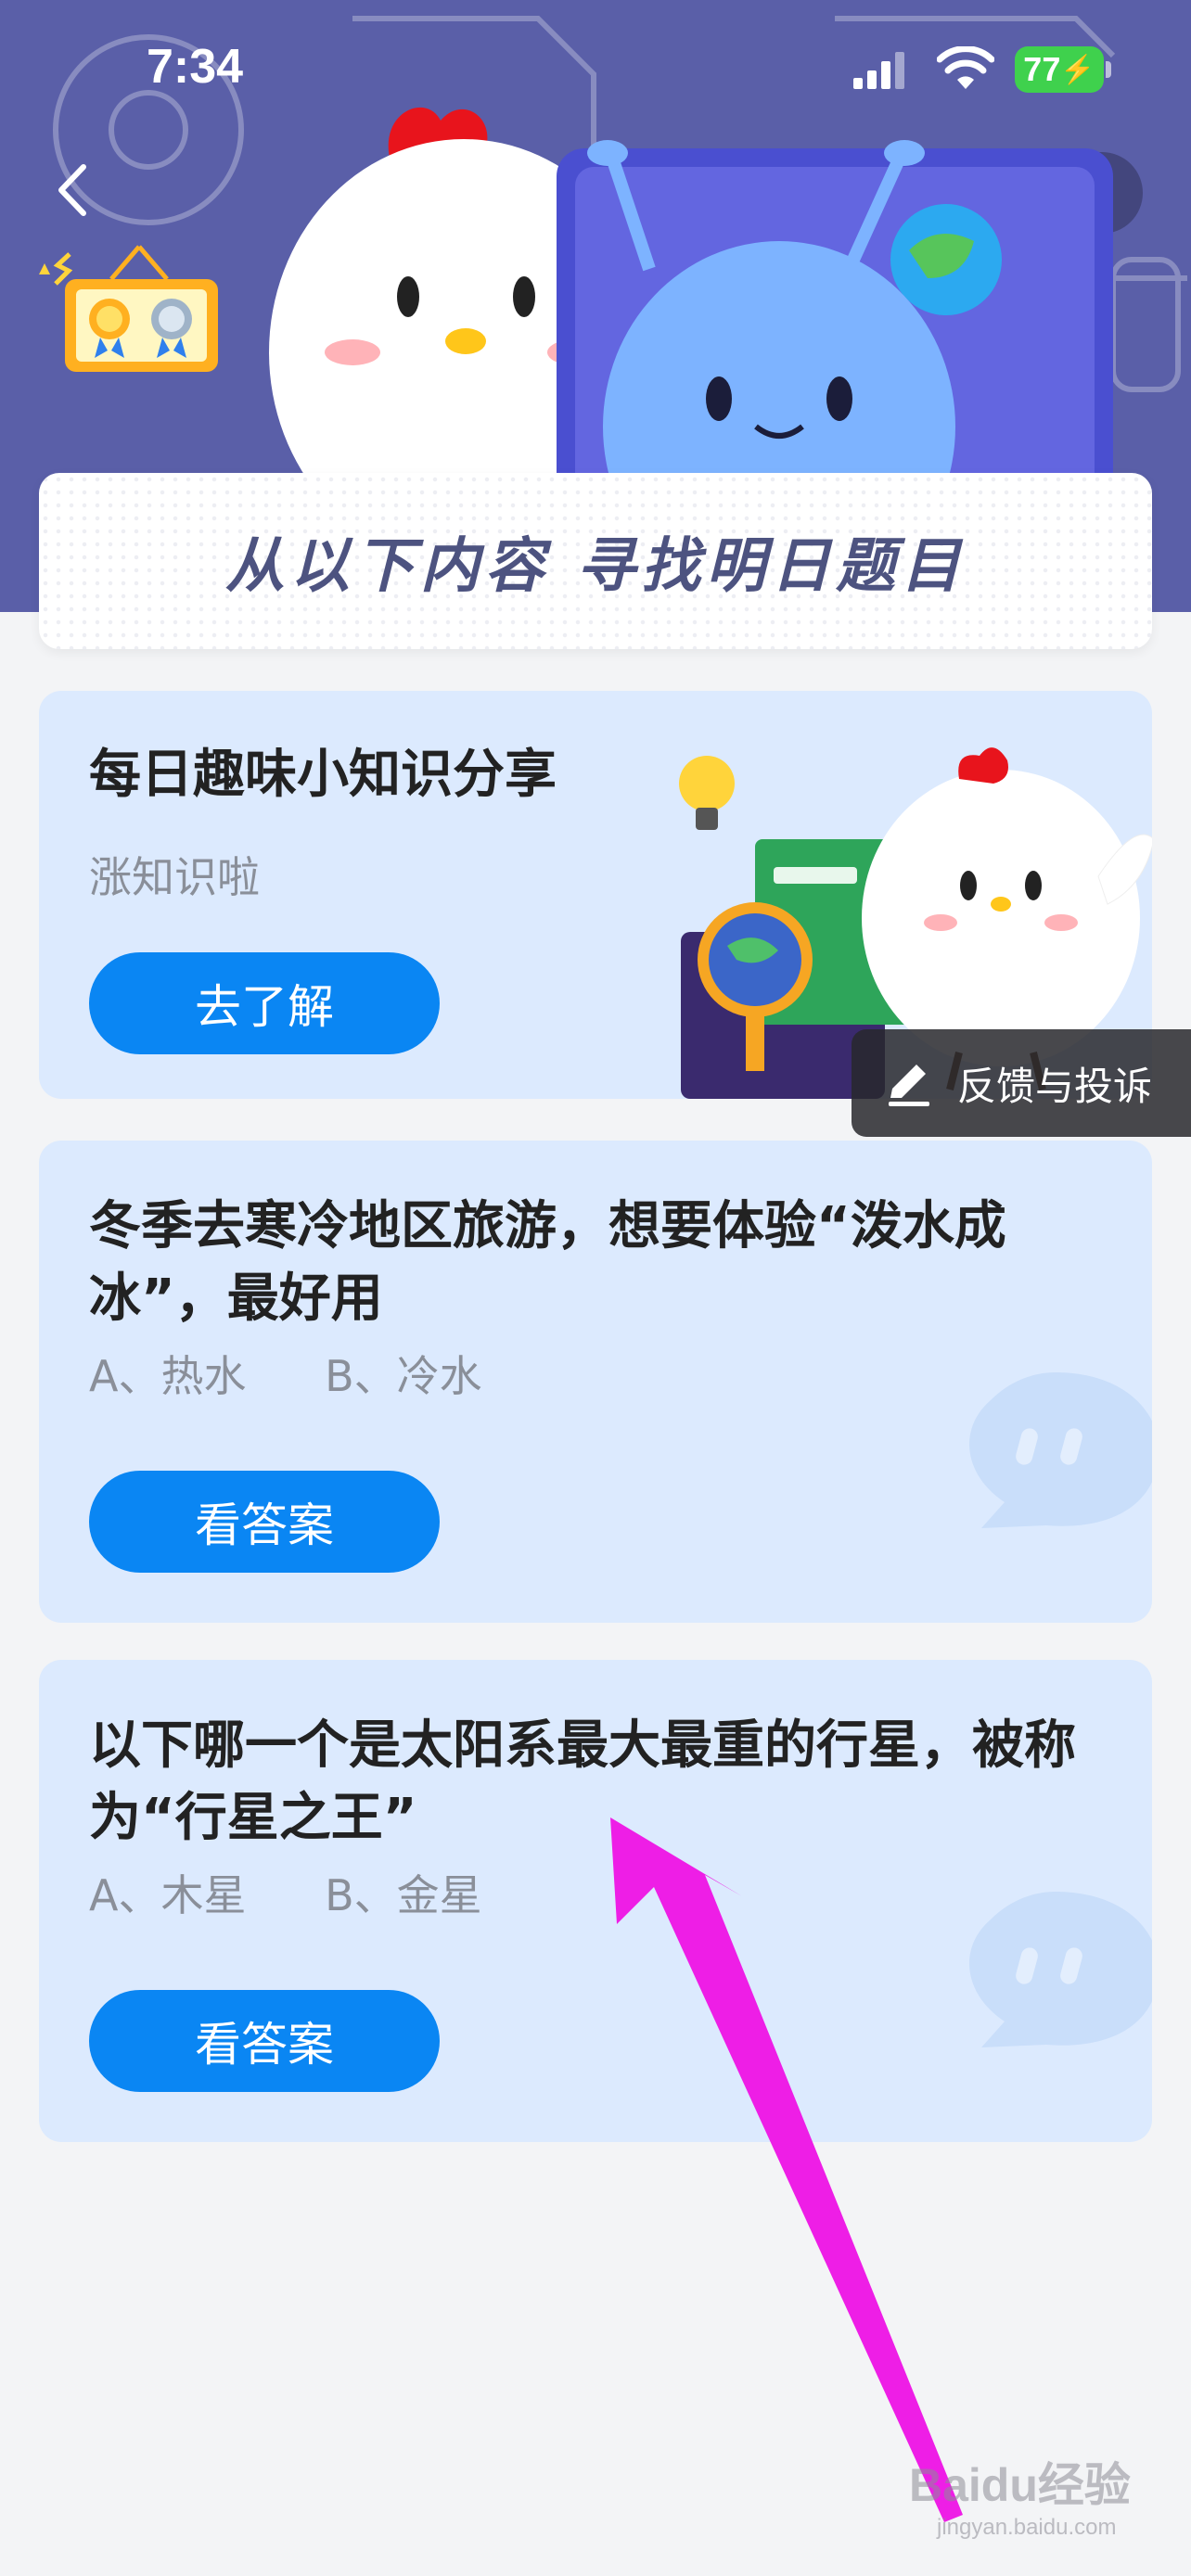 The height and width of the screenshot is (2576, 1191). What do you see at coordinates (1108, 69) in the screenshot?
I see `battery-tip` at bounding box center [1108, 69].